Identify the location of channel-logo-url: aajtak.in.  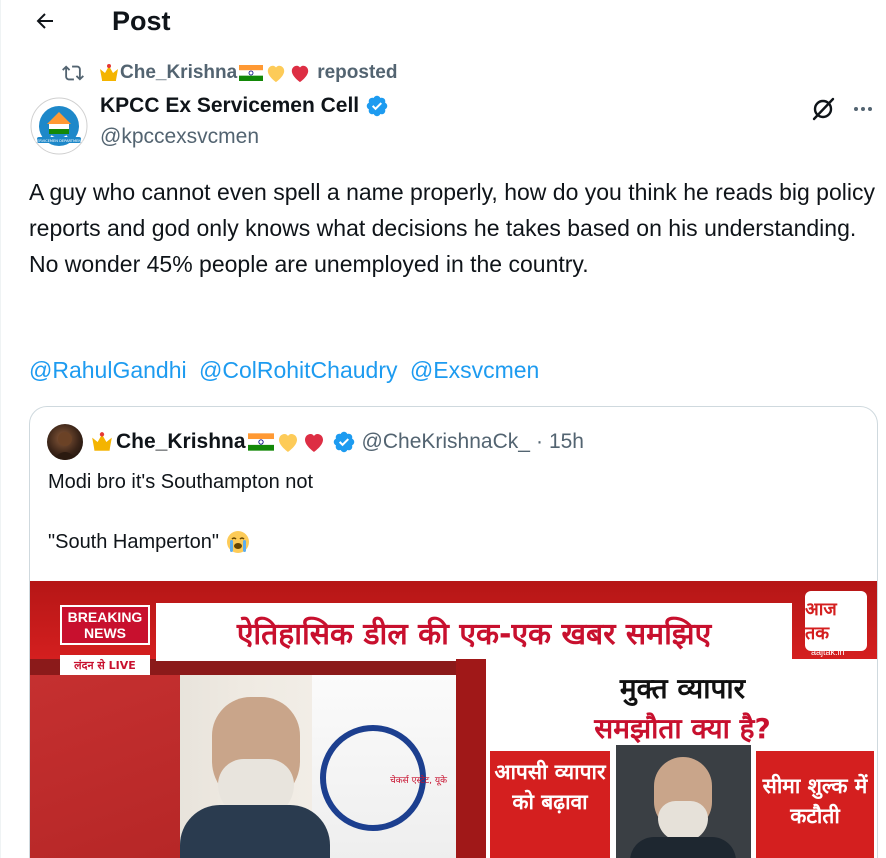
(828, 652).